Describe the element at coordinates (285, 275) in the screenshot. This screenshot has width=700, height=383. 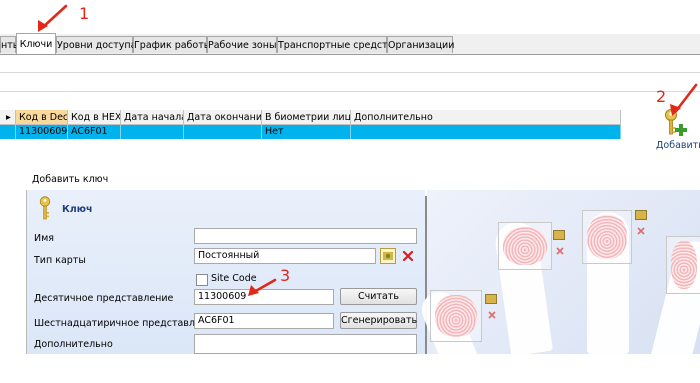
I see `annotation-number-3: 3` at that location.